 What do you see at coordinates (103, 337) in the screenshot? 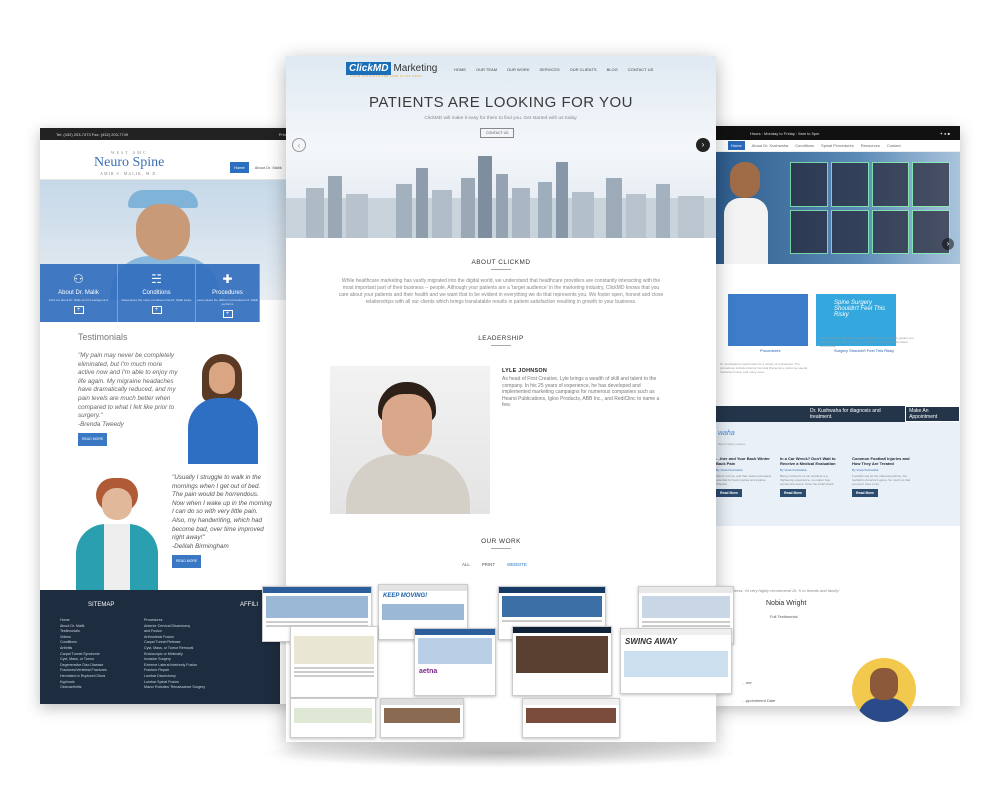
I see `testimonials-title: Testimonials` at bounding box center [103, 337].